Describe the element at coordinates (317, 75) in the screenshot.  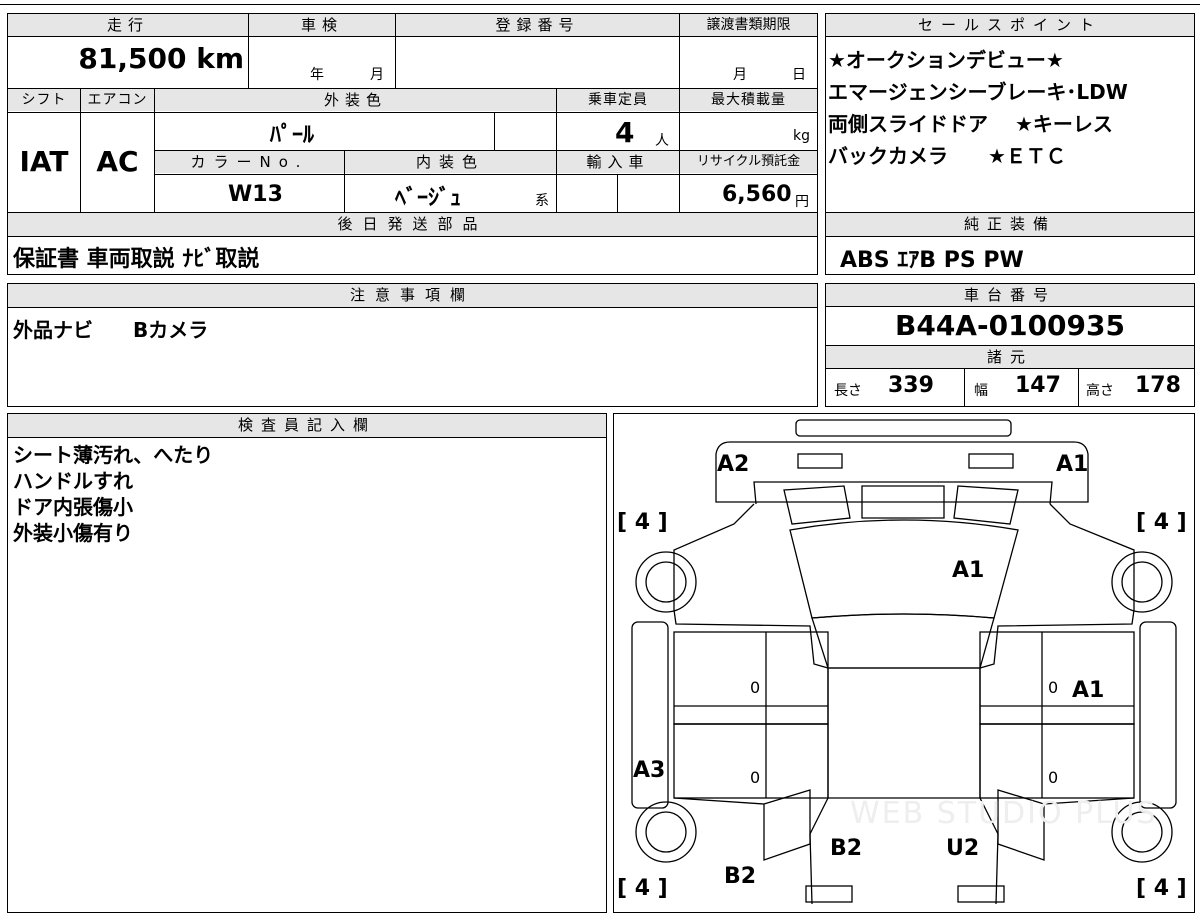
I see `inspection-year-unit: 年` at that location.